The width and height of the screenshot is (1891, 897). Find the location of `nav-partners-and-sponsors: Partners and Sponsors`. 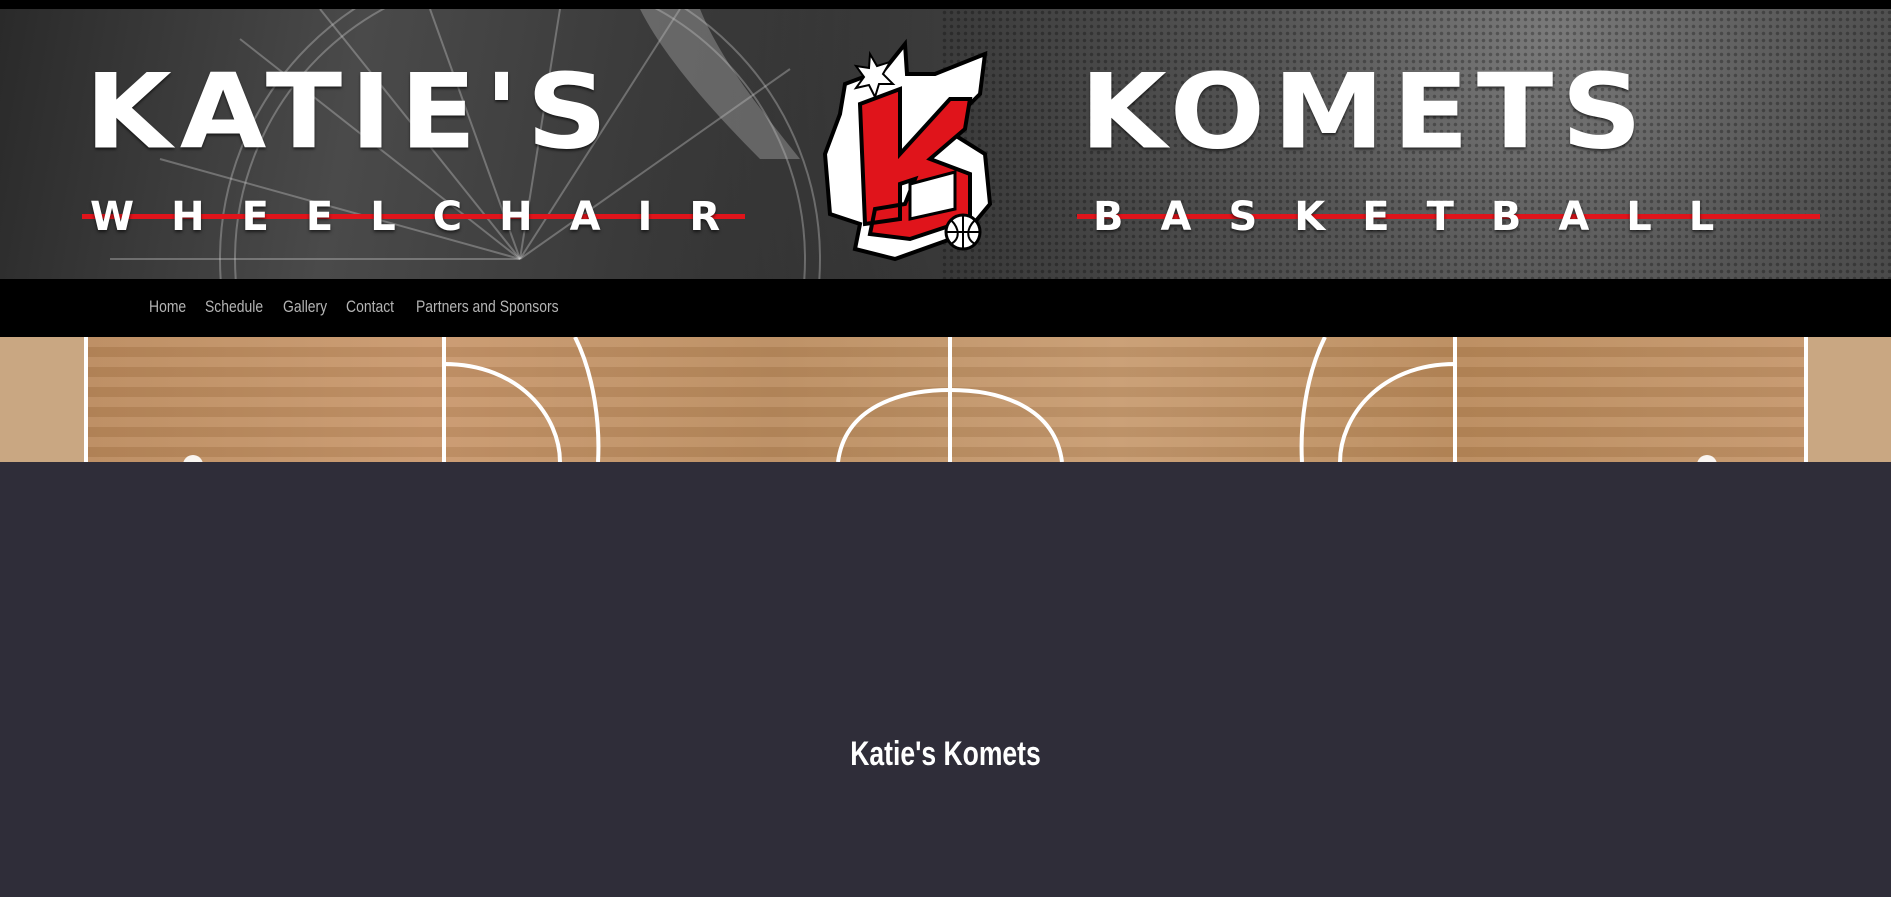

nav-partners-and-sponsors: Partners and Sponsors is located at coordinates (487, 307).